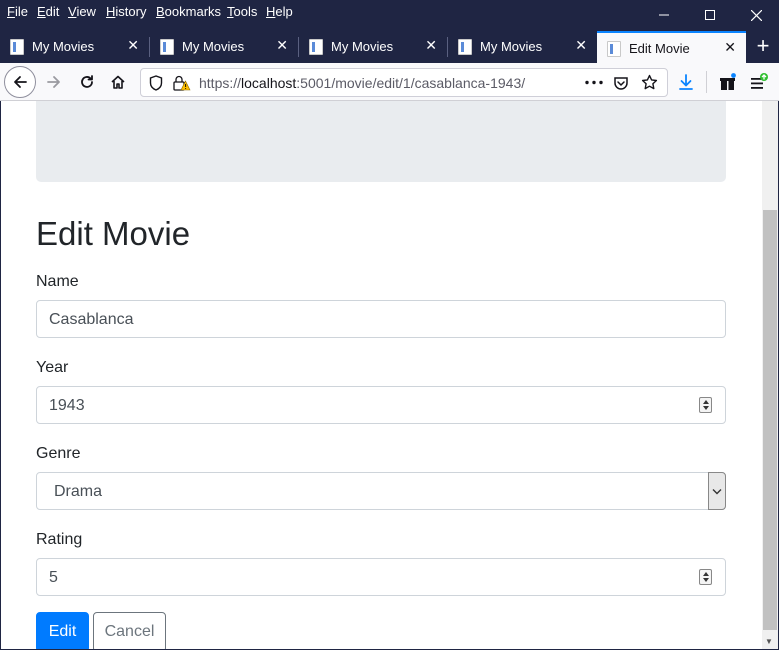 The width and height of the screenshot is (779, 650). What do you see at coordinates (53, 577) in the screenshot?
I see `rating-value: 5` at bounding box center [53, 577].